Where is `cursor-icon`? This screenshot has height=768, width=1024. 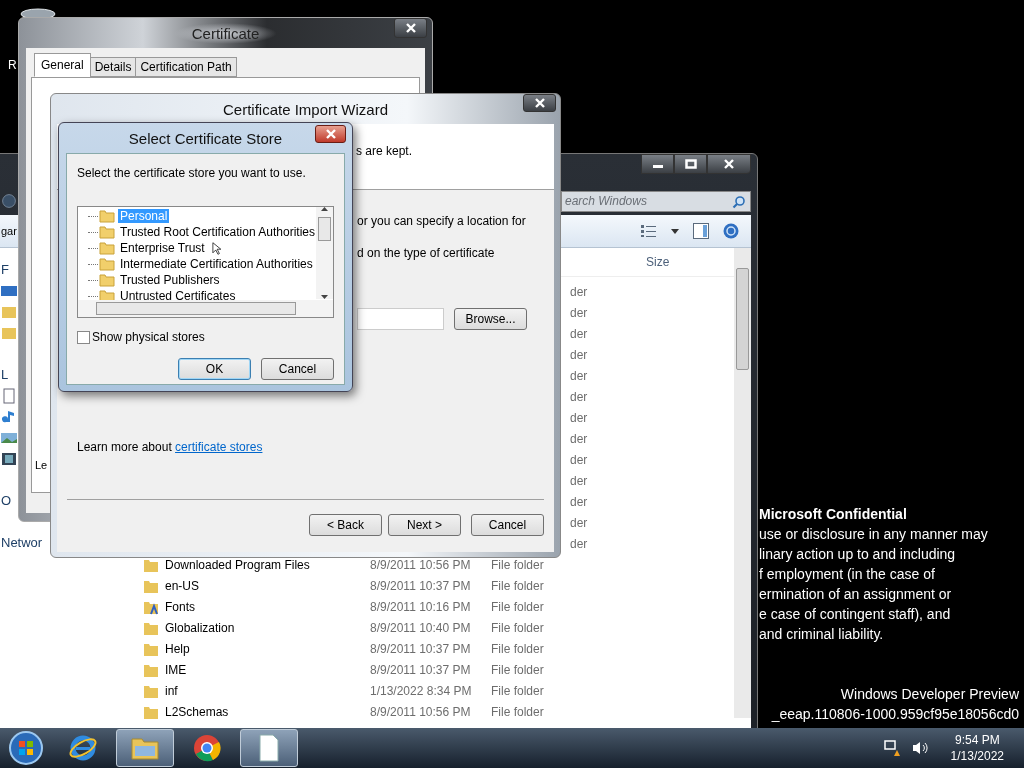 cursor-icon is located at coordinates (216, 248).